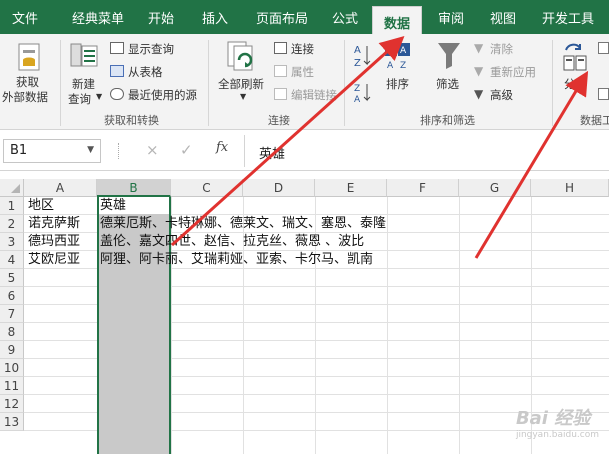 The height and width of the screenshot is (454, 609). What do you see at coordinates (222, 147) in the screenshot?
I see `insert-function-icon: fx` at bounding box center [222, 147].